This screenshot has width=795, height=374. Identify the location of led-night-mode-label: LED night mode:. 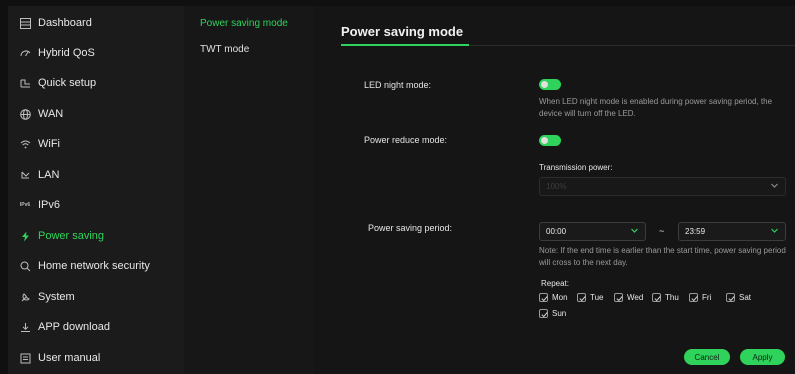
(398, 85).